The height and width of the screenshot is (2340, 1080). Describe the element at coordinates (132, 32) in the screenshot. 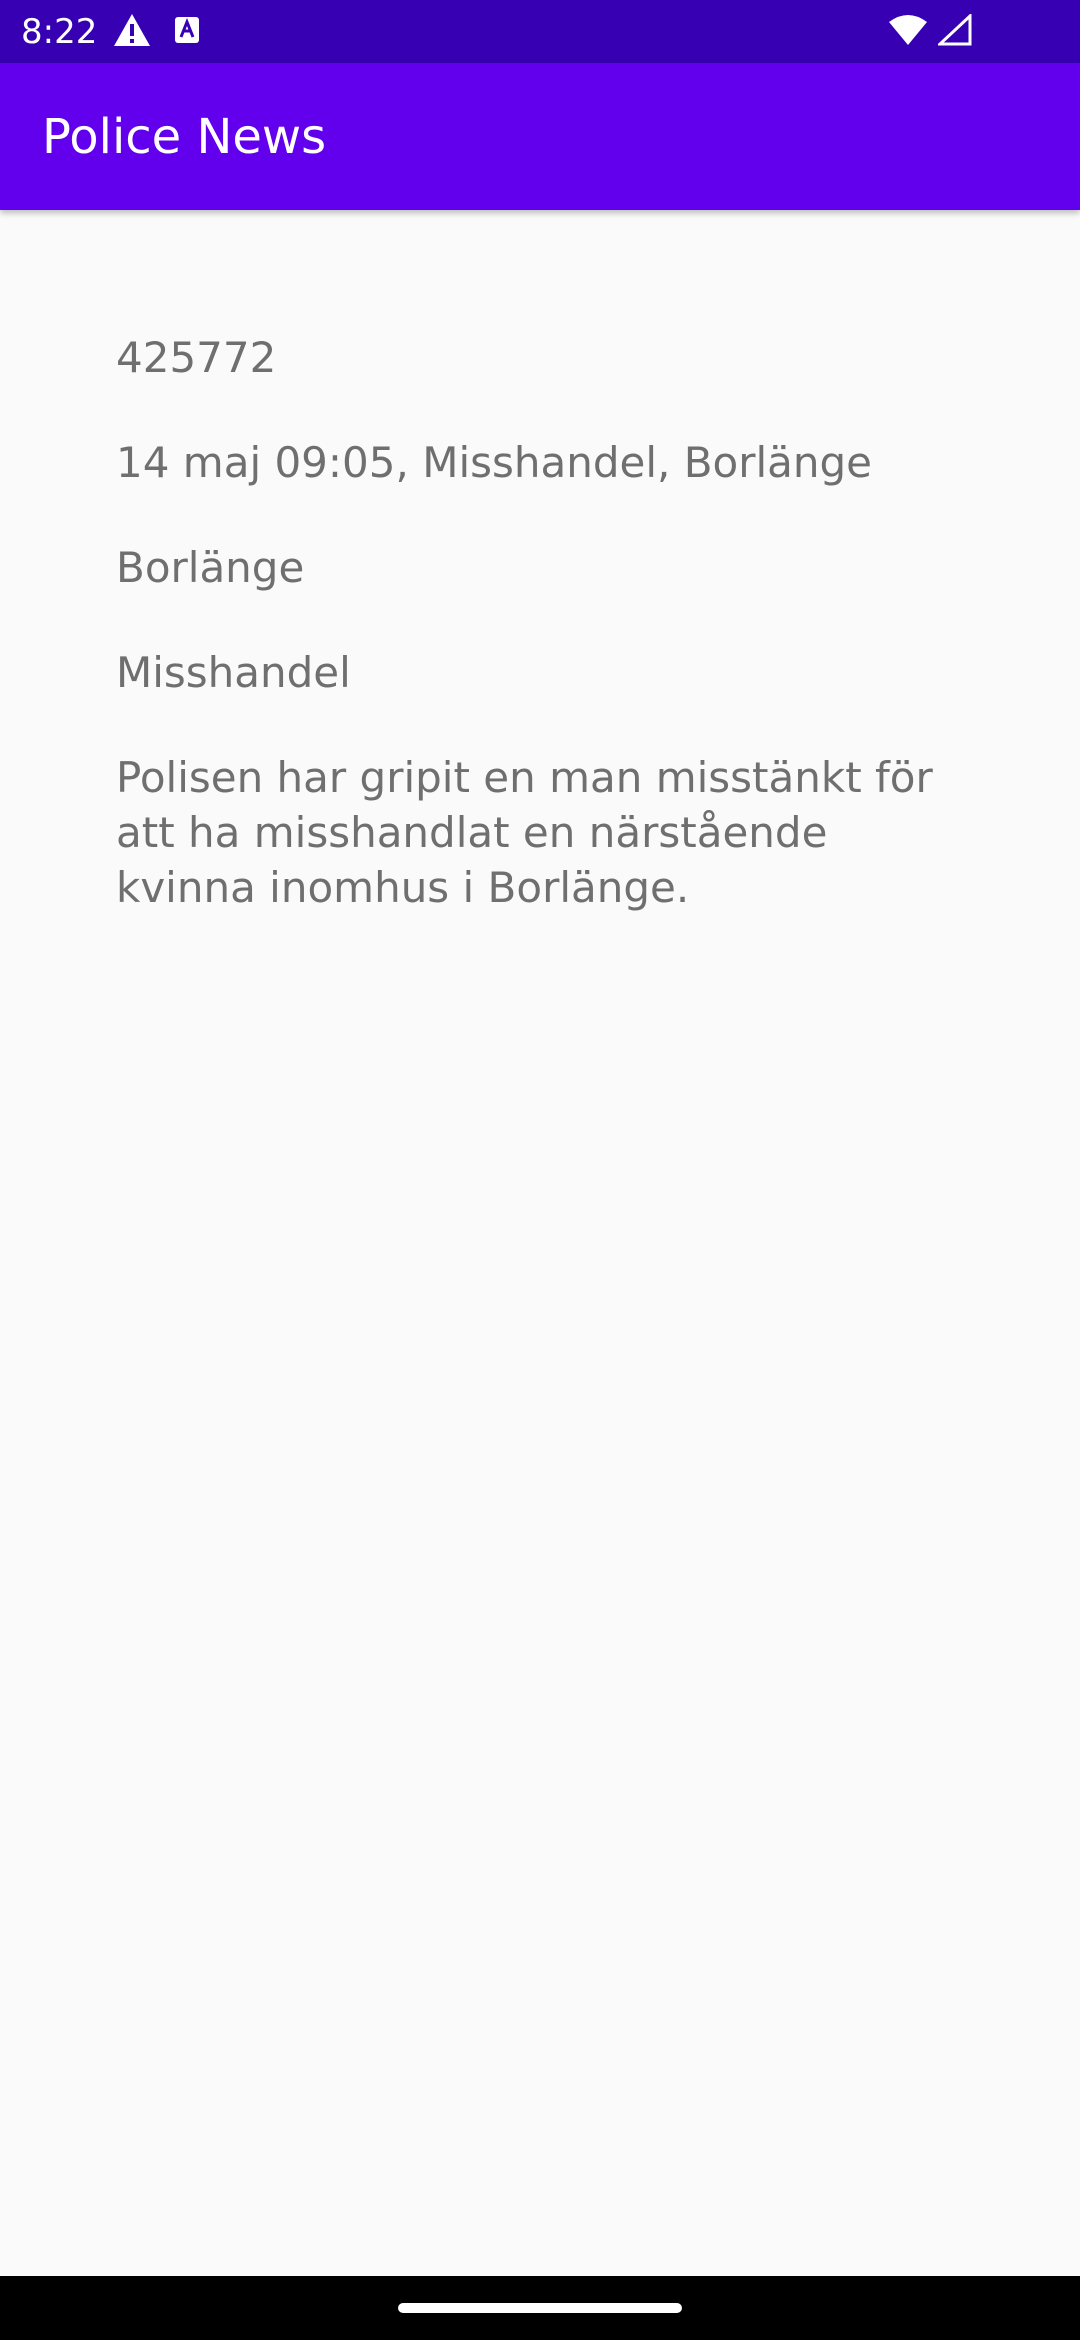

I see `alert-icon` at that location.